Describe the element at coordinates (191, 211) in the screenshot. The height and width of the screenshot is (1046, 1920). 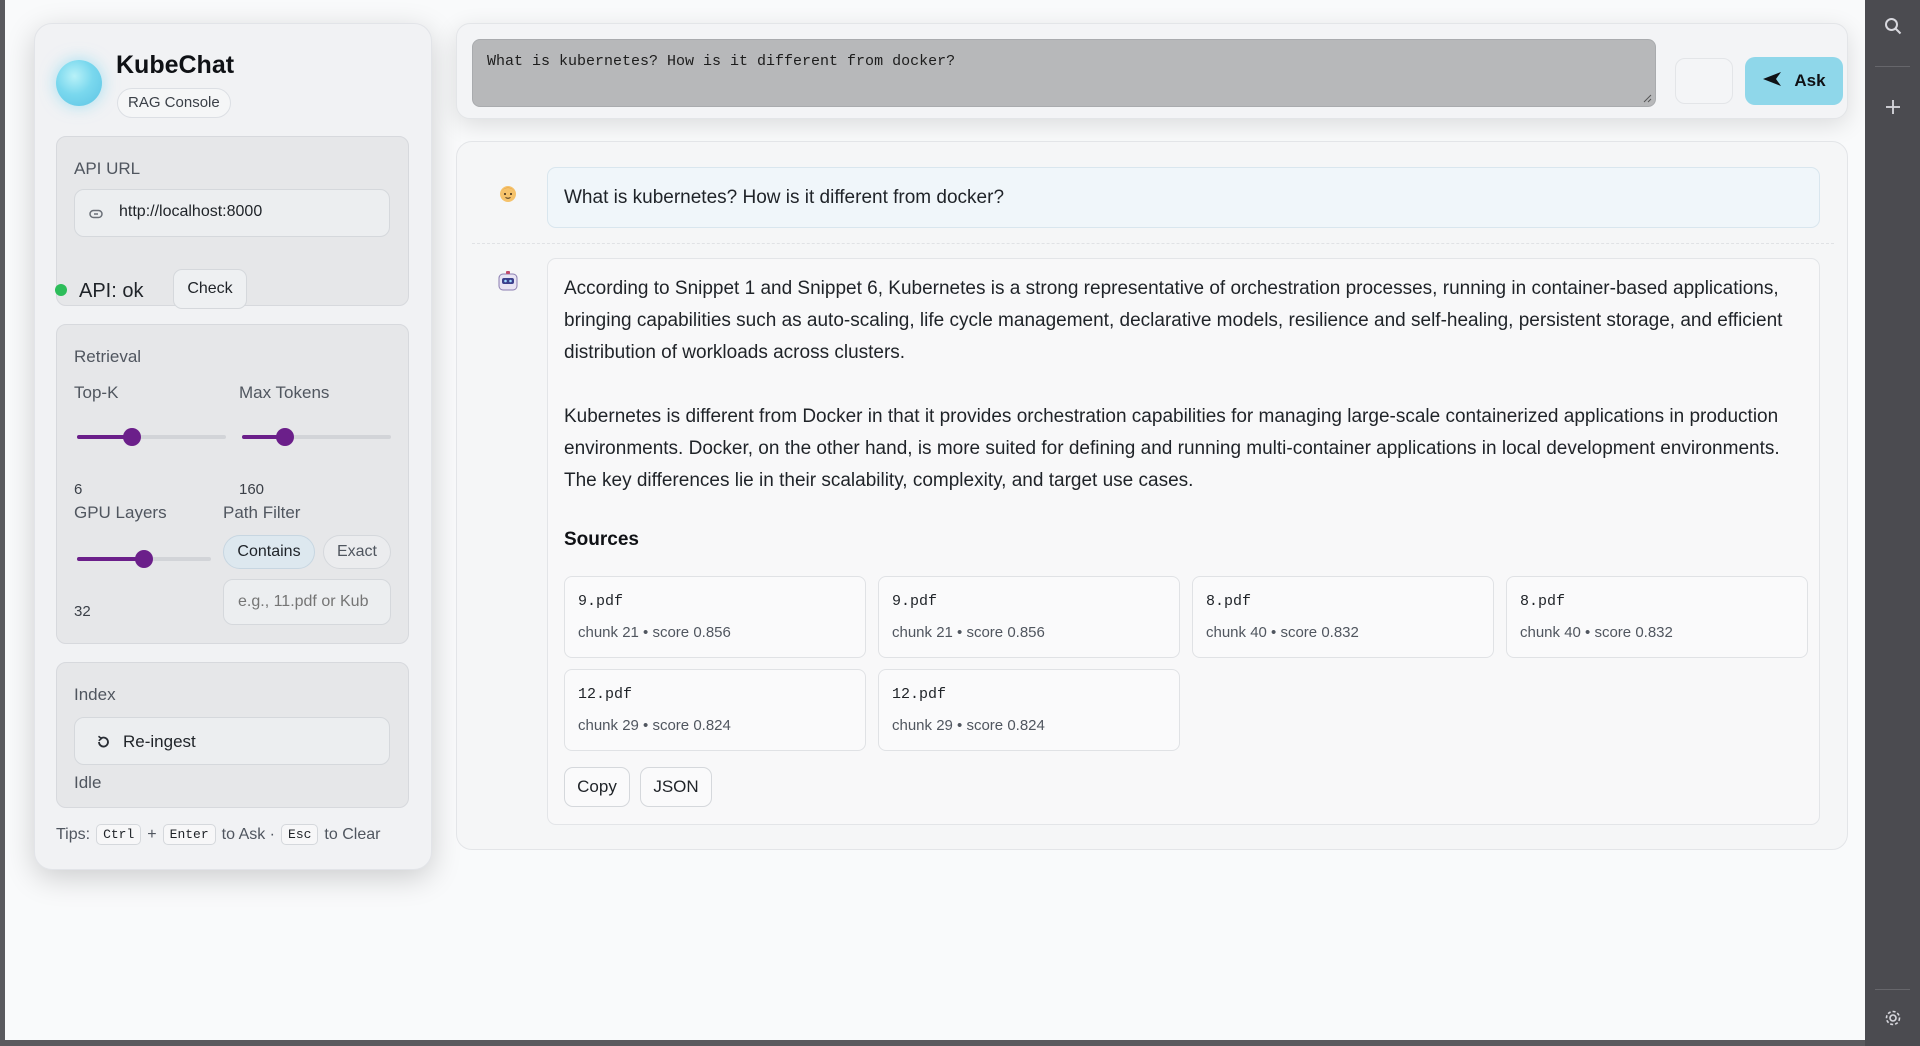
I see `api-url-value: http://localhost:8000` at that location.